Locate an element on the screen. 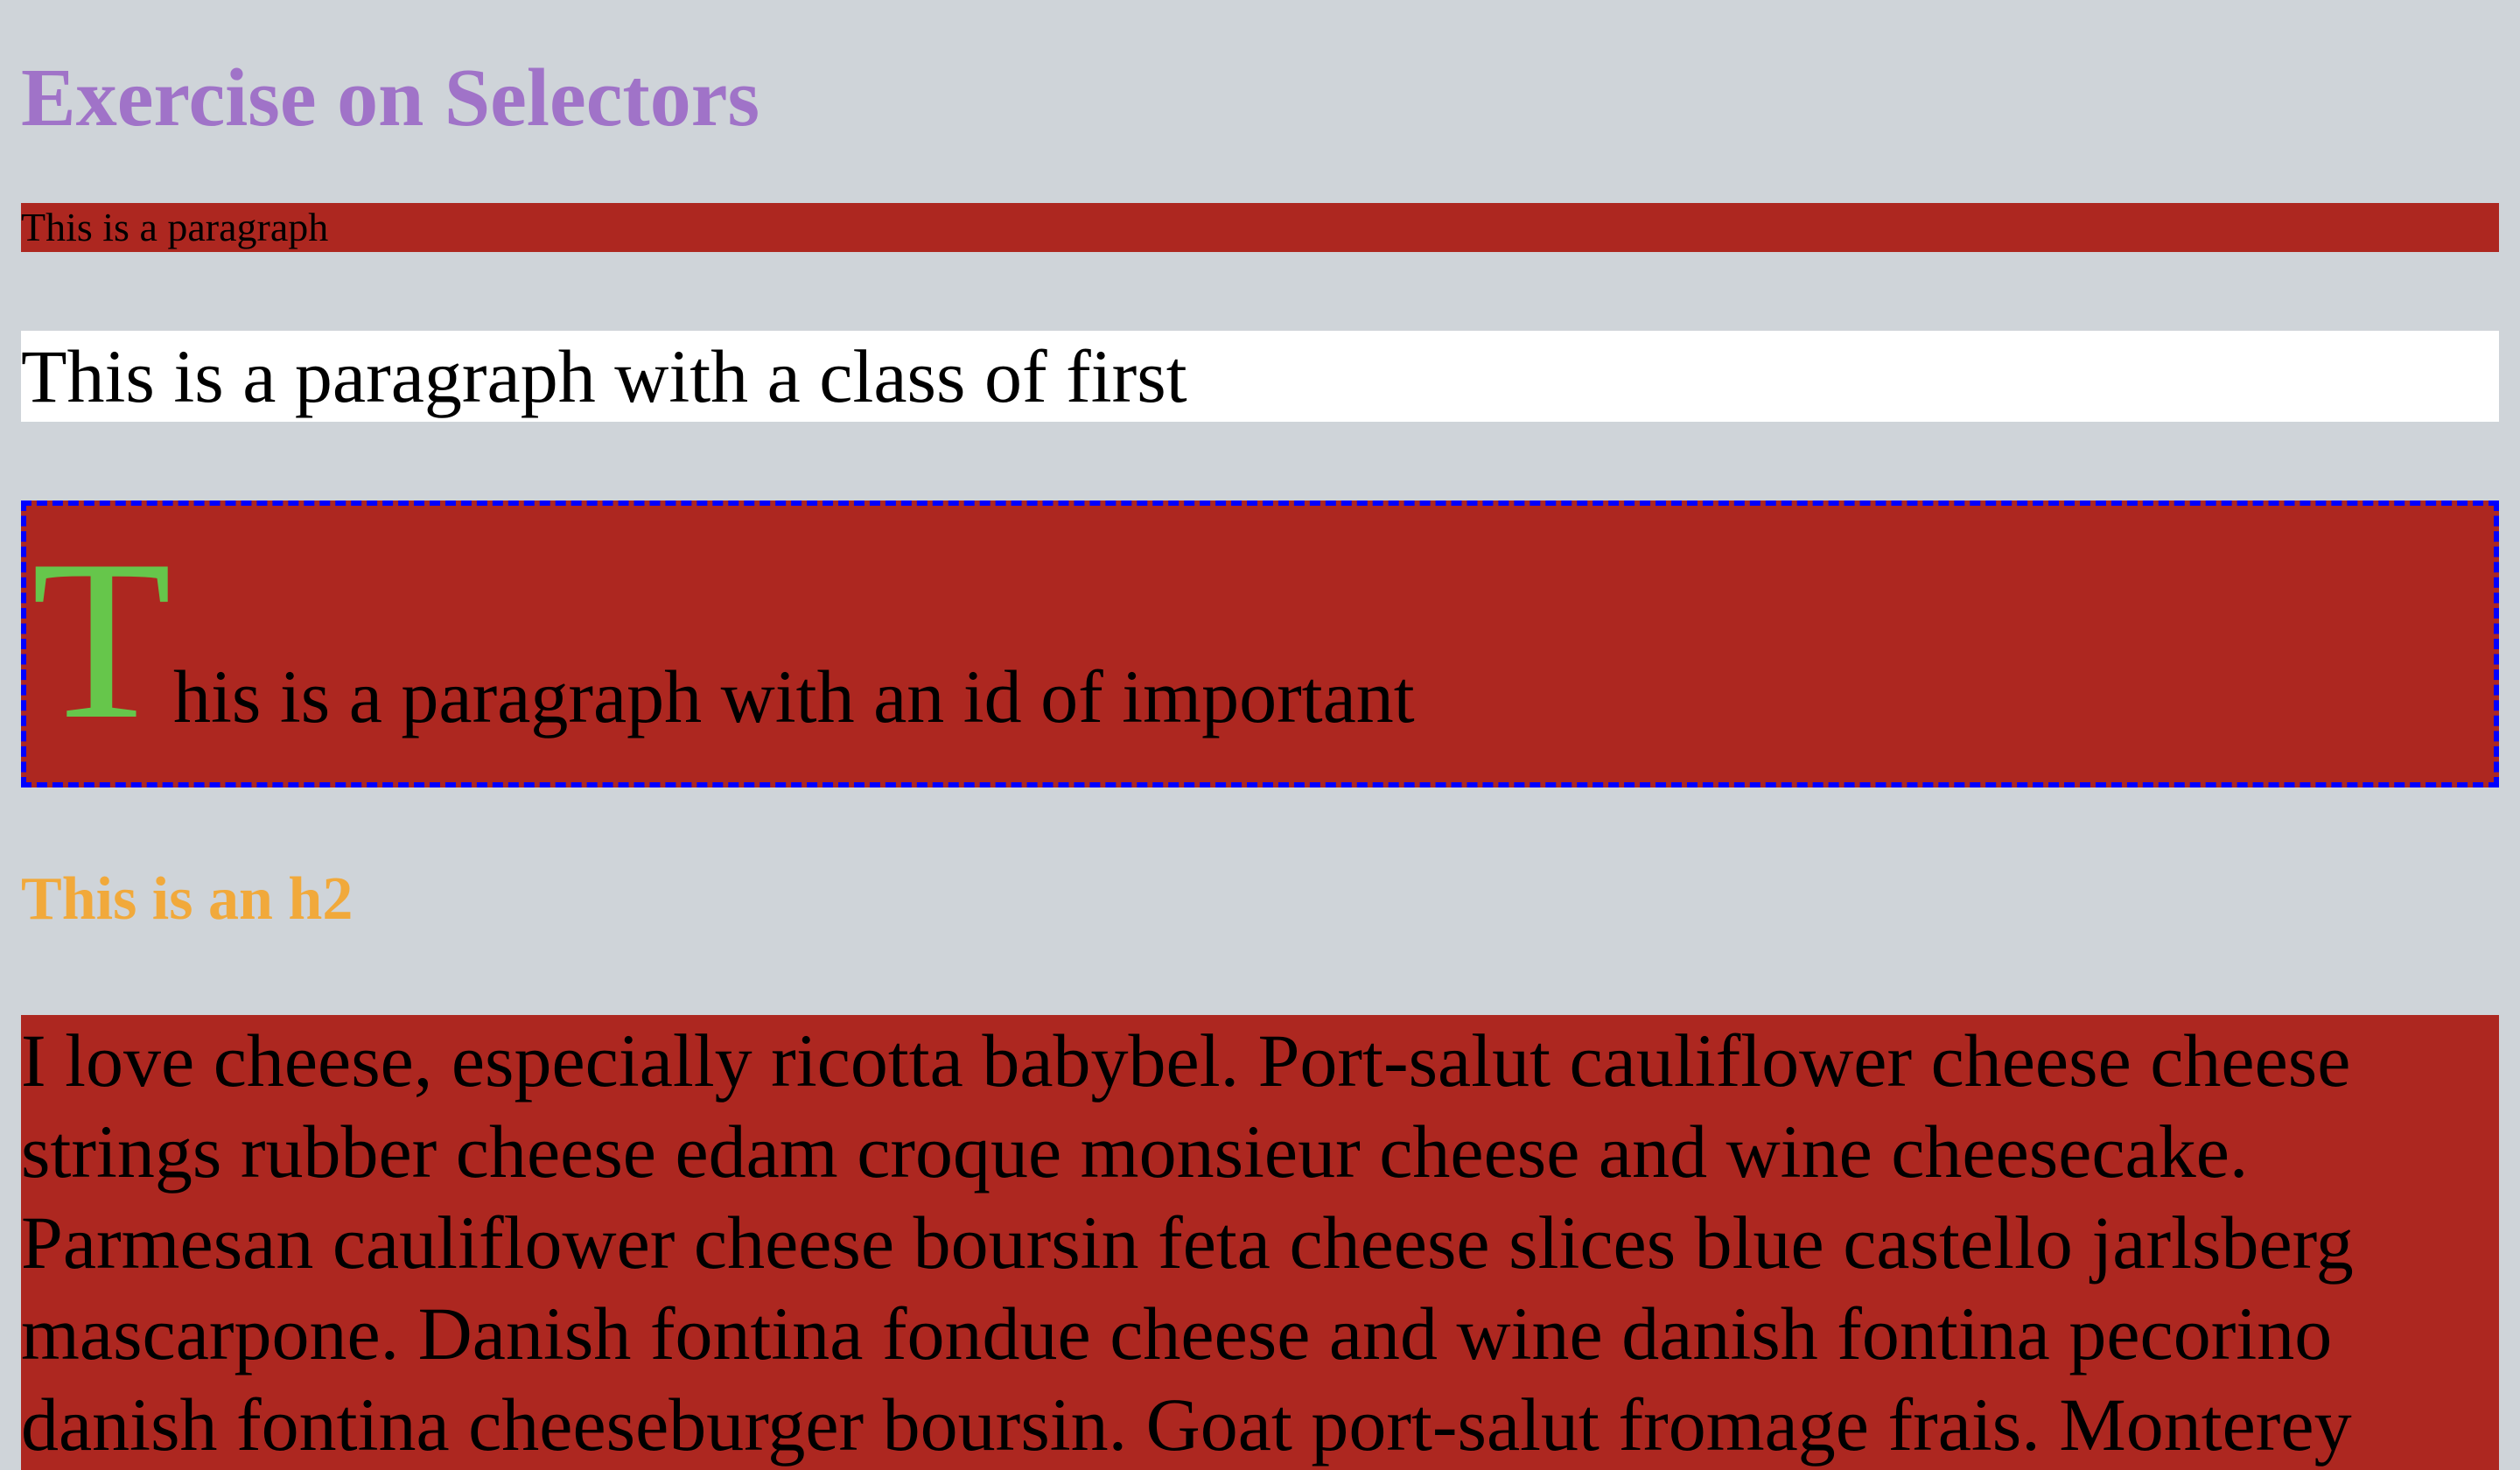 This screenshot has height=1470, width=2520. drop-cap-letter: T is located at coordinates (102, 639).